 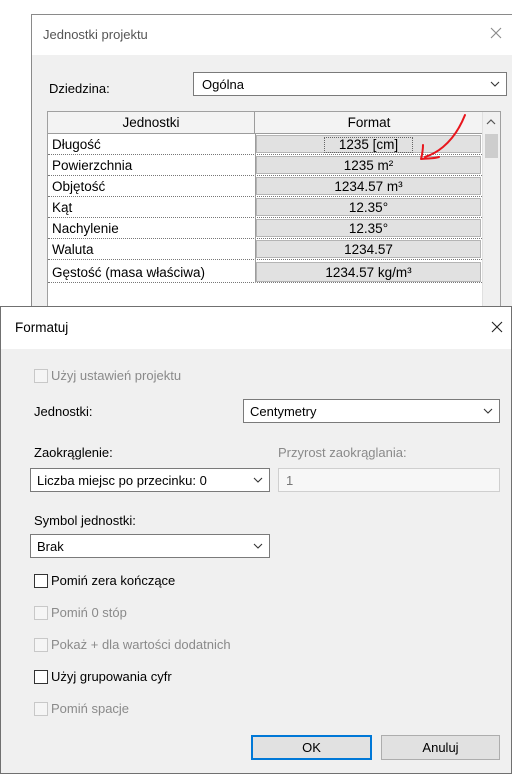 What do you see at coordinates (50, 546) in the screenshot?
I see `unit-symbol-value: Brak` at bounding box center [50, 546].